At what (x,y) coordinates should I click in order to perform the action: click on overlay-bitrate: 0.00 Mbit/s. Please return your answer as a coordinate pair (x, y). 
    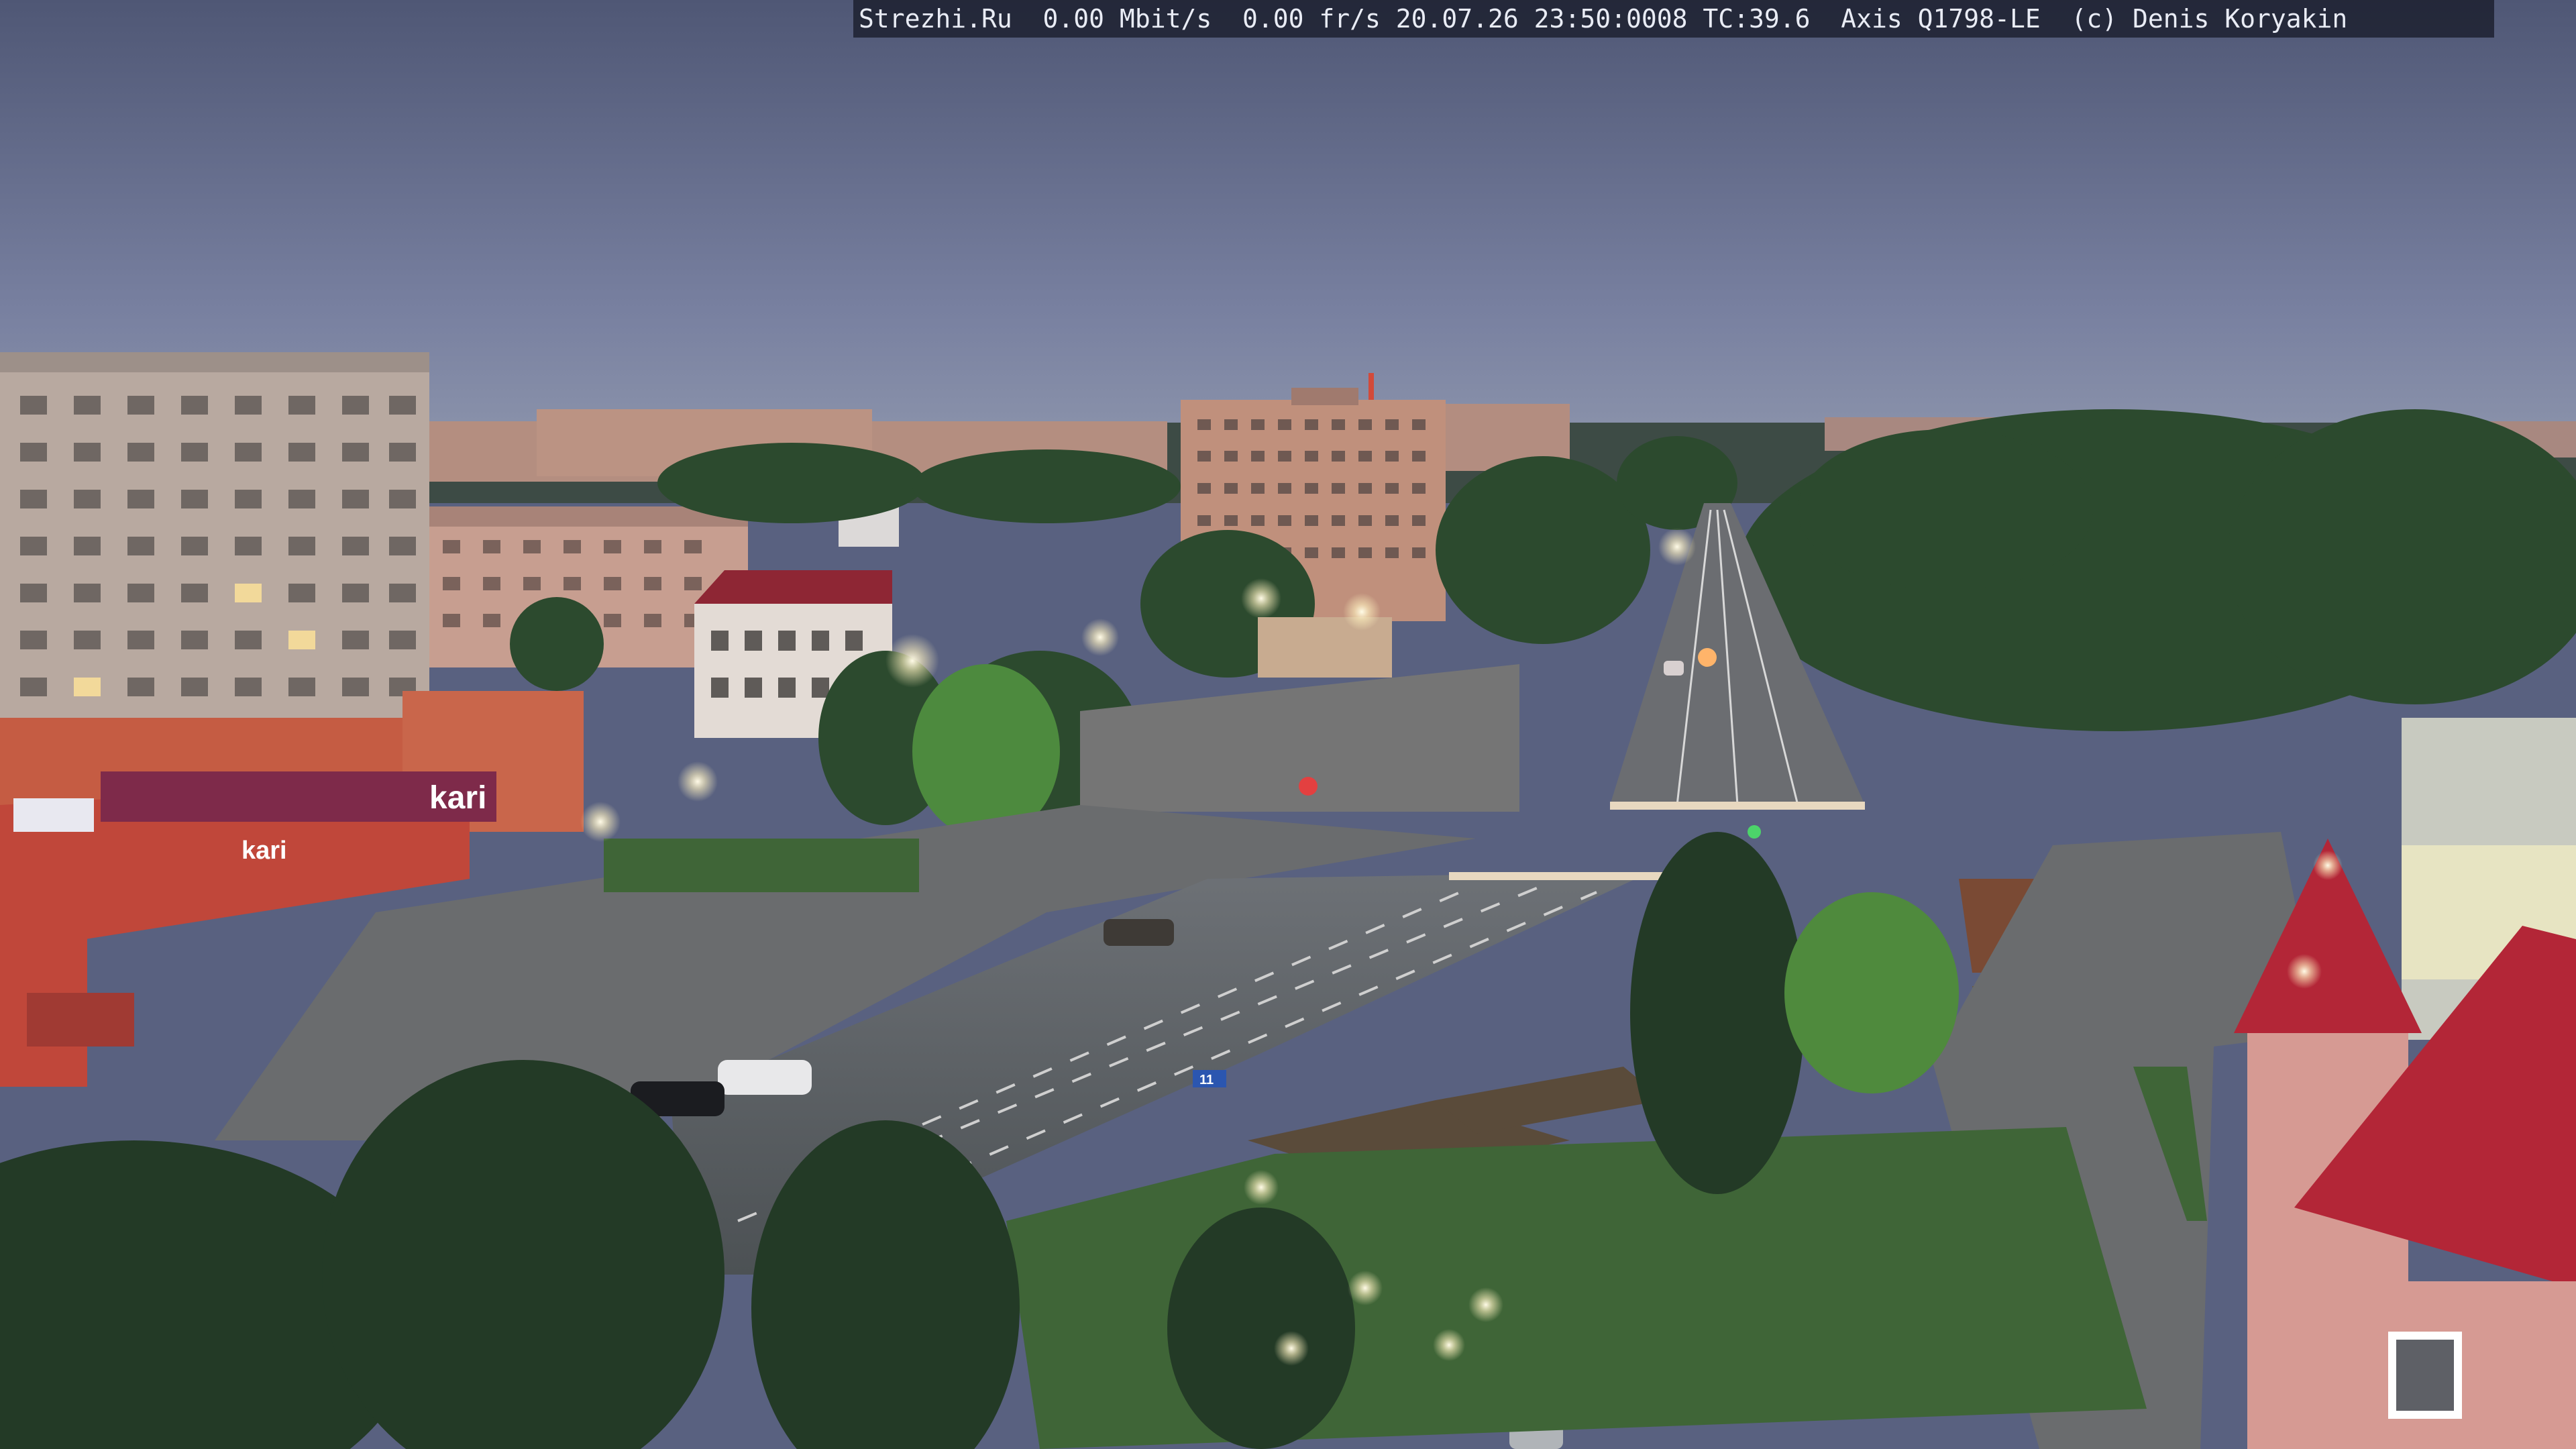
    Looking at the image, I should click on (1127, 19).